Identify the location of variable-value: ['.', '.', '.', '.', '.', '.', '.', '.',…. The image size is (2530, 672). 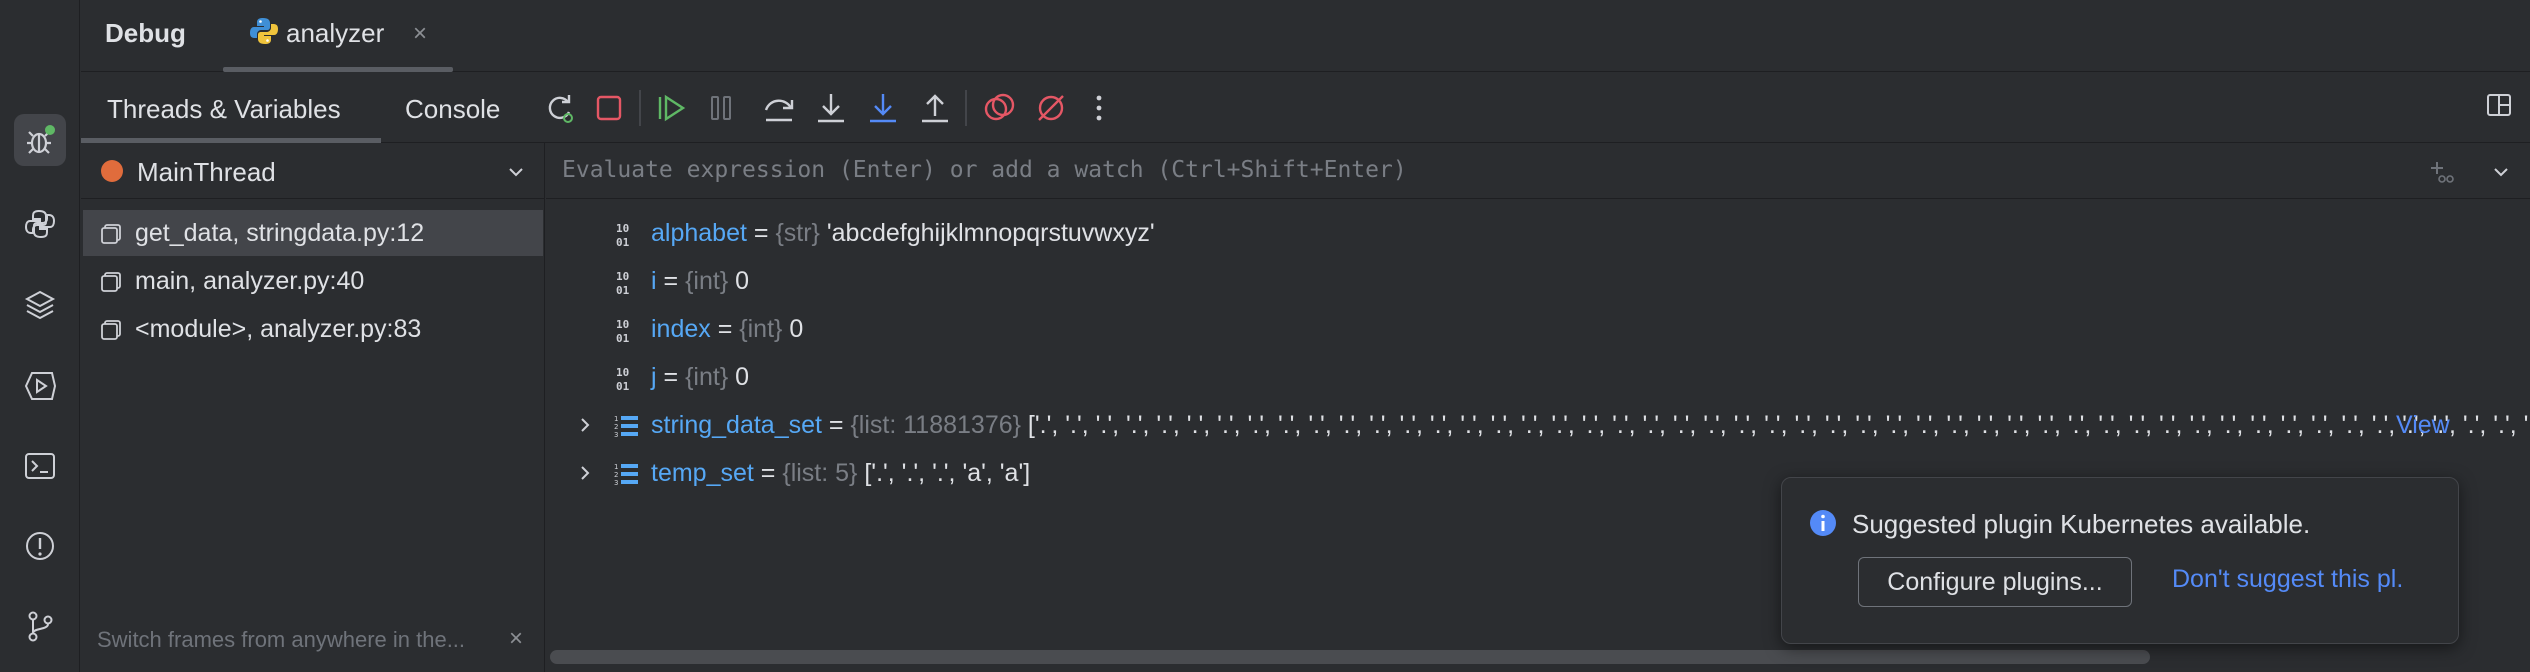
(1778, 425).